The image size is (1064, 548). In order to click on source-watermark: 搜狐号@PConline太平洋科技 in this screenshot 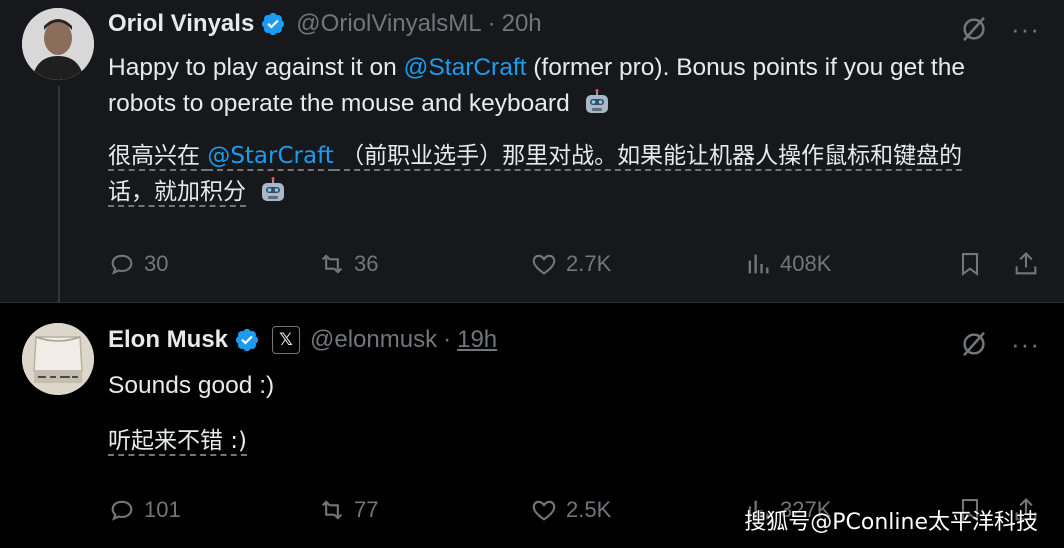, I will do `click(891, 522)`.